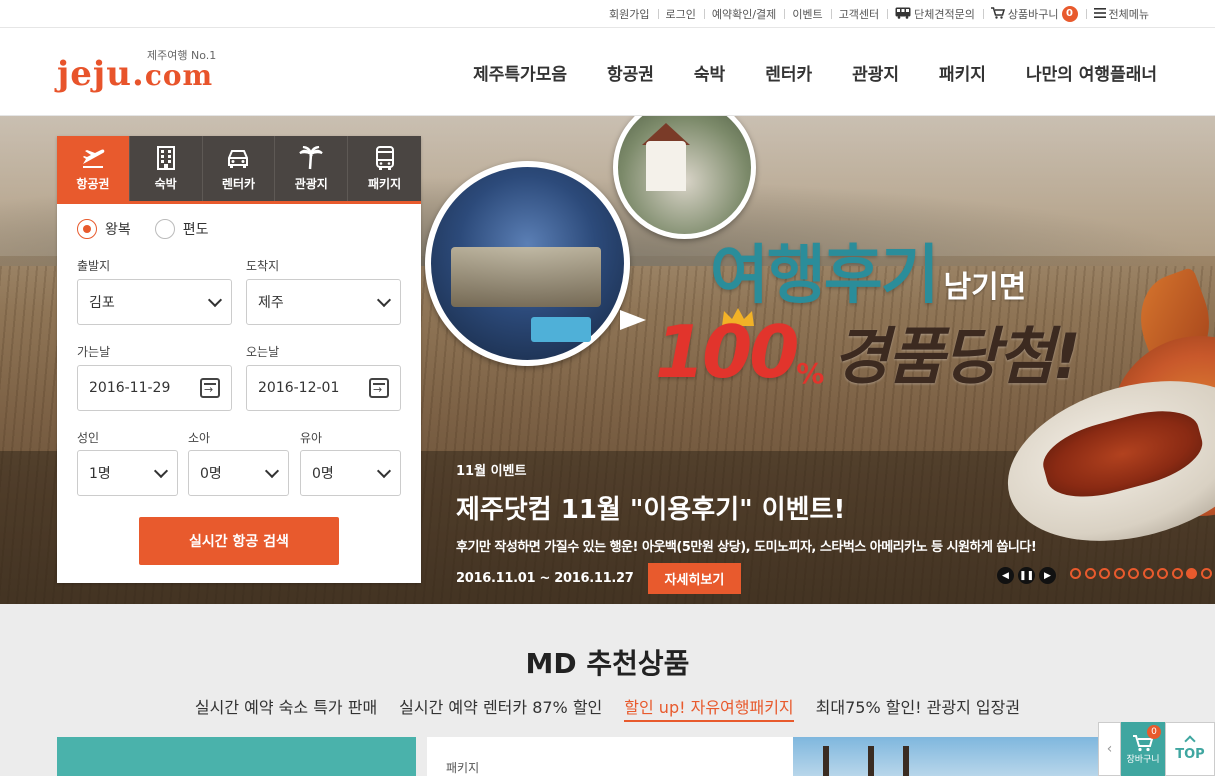 The width and height of the screenshot is (1215, 776). I want to click on tab-flights-label: 항공권, so click(93, 184).